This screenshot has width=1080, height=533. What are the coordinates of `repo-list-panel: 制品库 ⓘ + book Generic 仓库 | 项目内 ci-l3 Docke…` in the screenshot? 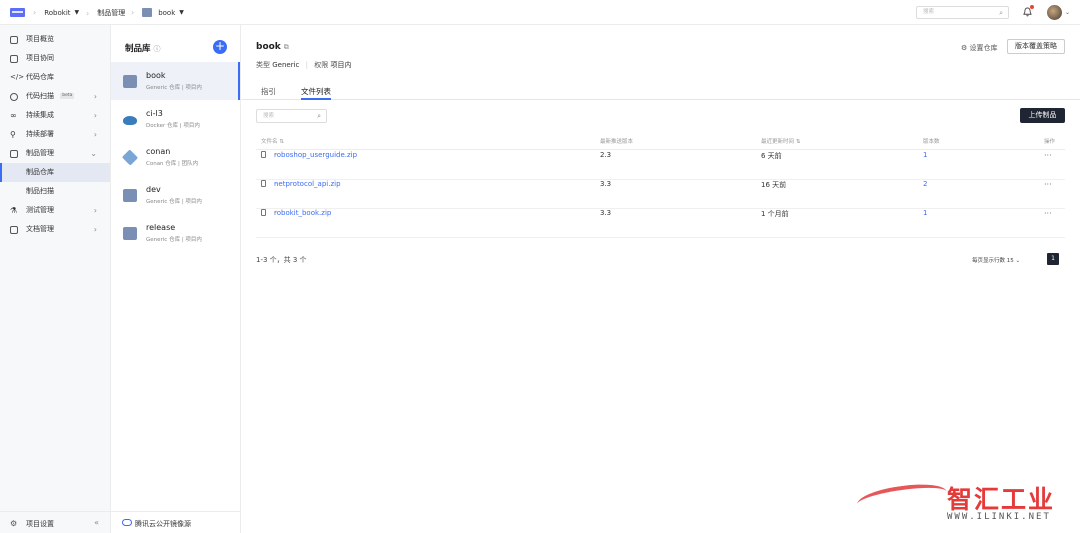 It's located at (176, 279).